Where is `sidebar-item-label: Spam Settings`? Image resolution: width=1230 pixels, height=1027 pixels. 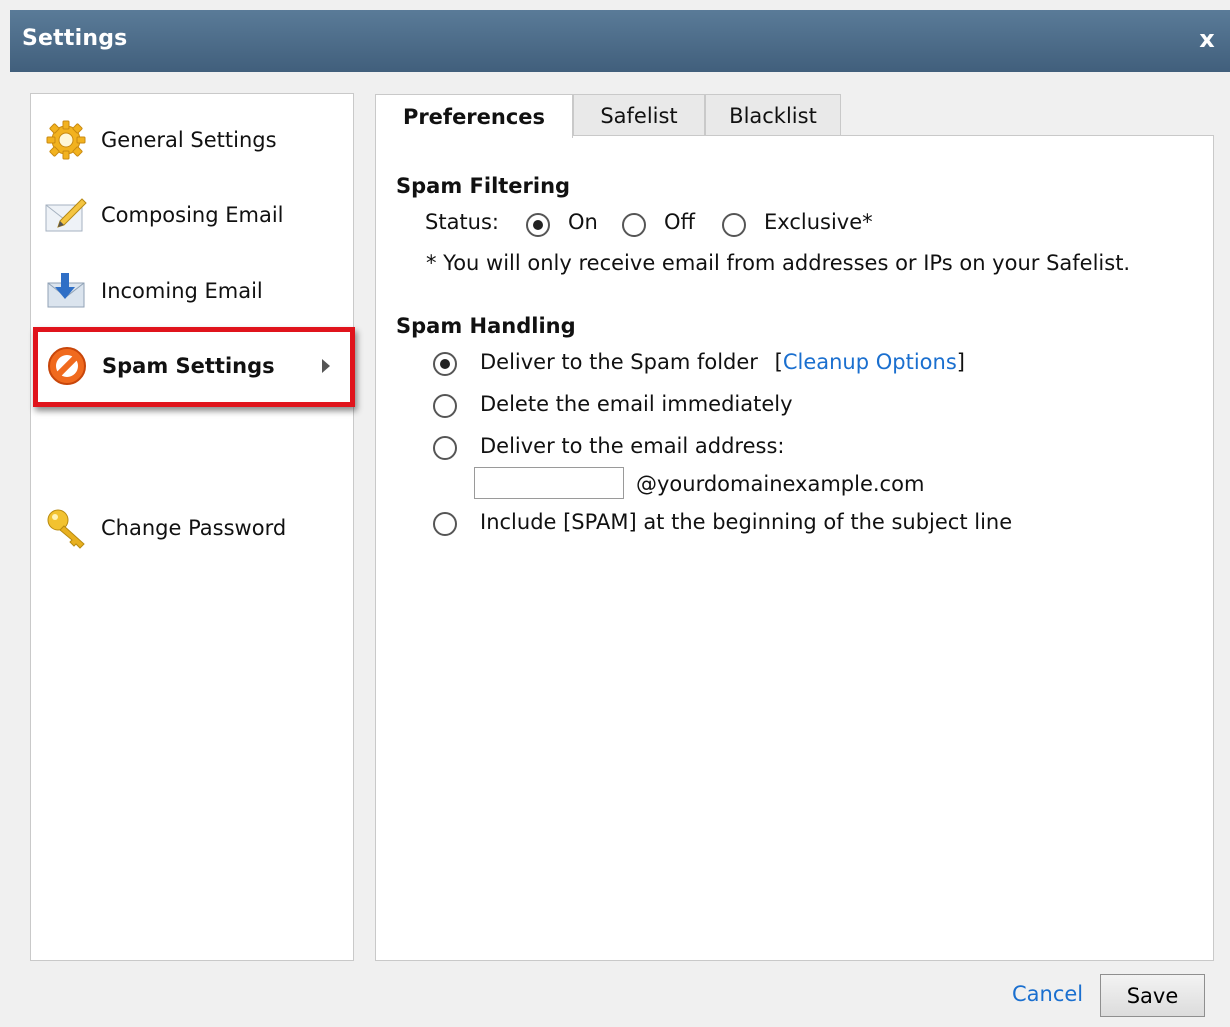
sidebar-item-label: Spam Settings is located at coordinates (188, 366).